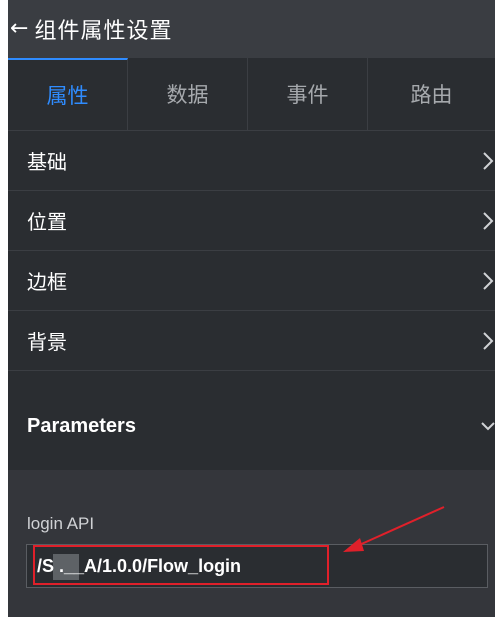 Image resolution: width=495 pixels, height=617 pixels. I want to click on annotation-arrow-icon, so click(394, 529).